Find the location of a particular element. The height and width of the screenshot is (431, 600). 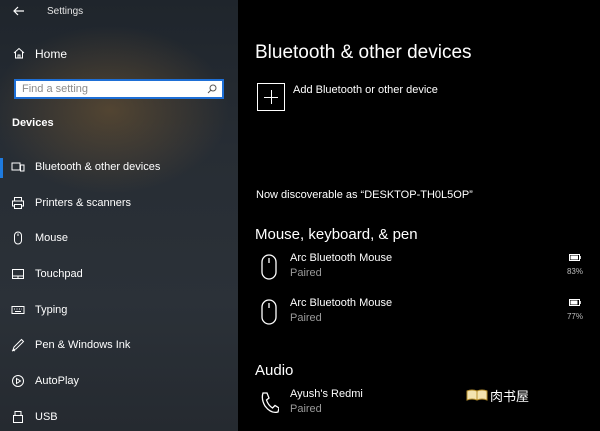

title-bar: Settings is located at coordinates (119, 12).